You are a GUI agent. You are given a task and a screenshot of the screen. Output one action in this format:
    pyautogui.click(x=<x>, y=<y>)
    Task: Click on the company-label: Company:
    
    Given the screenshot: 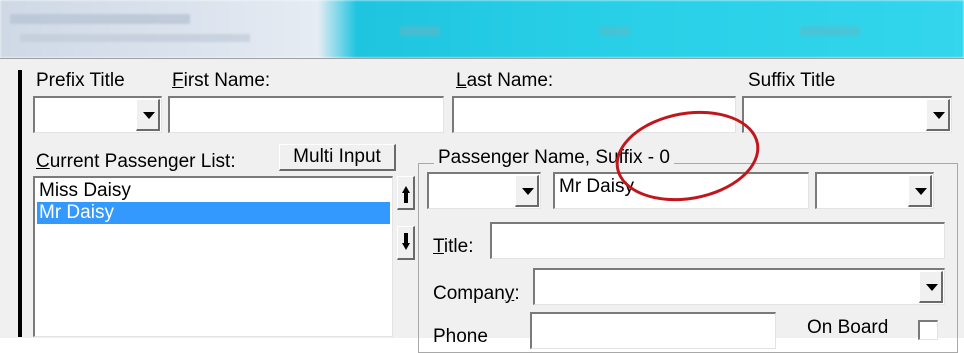 What is the action you would take?
    pyautogui.click(x=476, y=293)
    